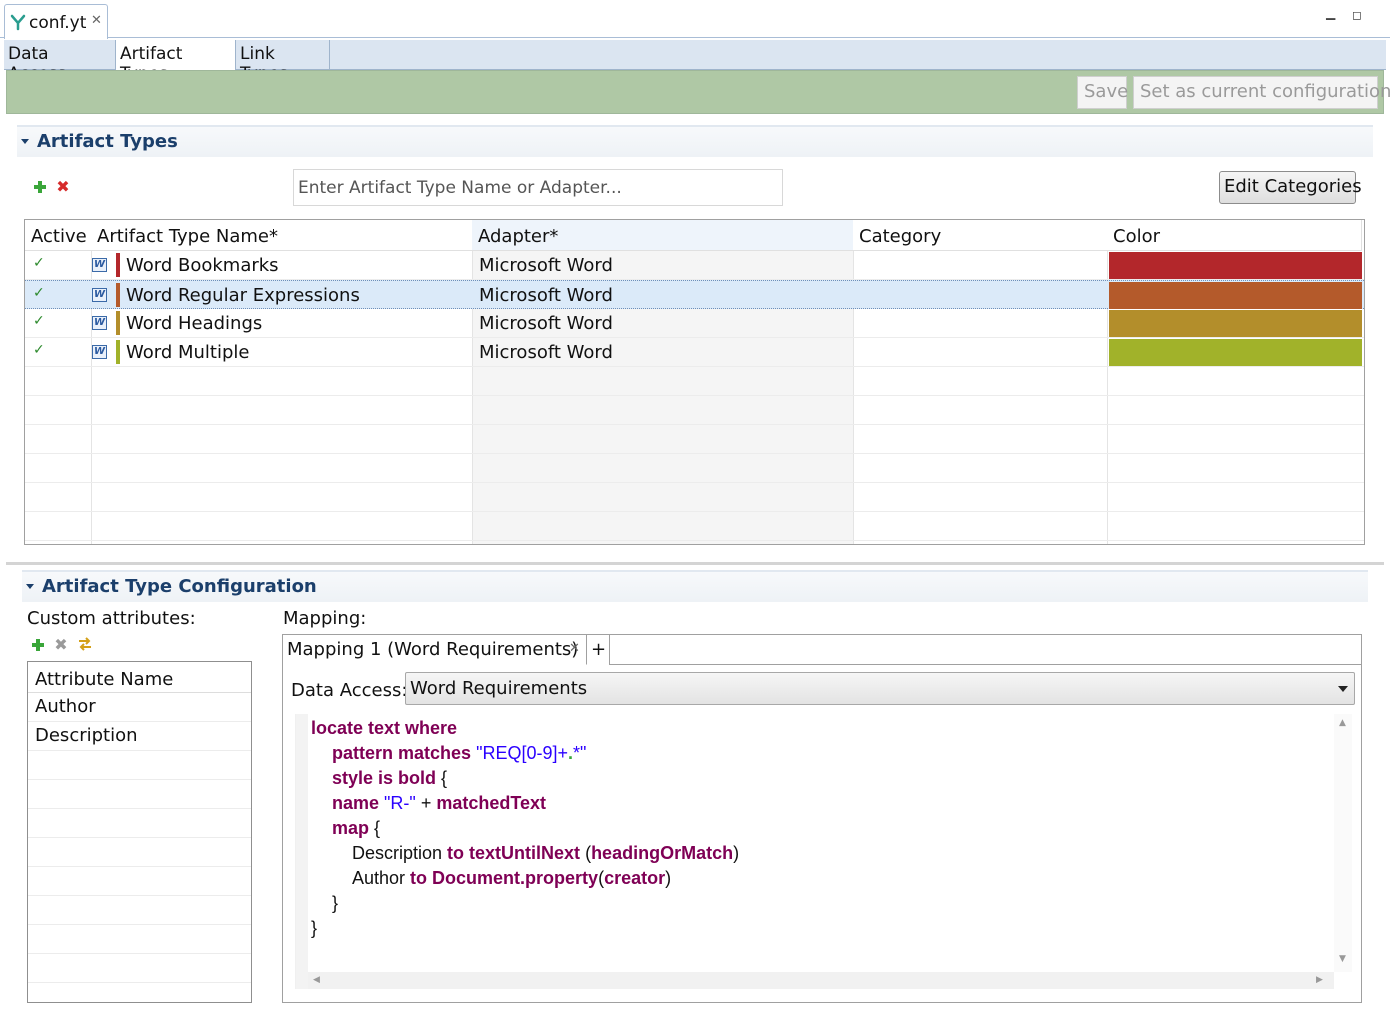 The height and width of the screenshot is (1013, 1390). What do you see at coordinates (282, 235) in the screenshot?
I see `column-header-name: Artifact Type Name*` at bounding box center [282, 235].